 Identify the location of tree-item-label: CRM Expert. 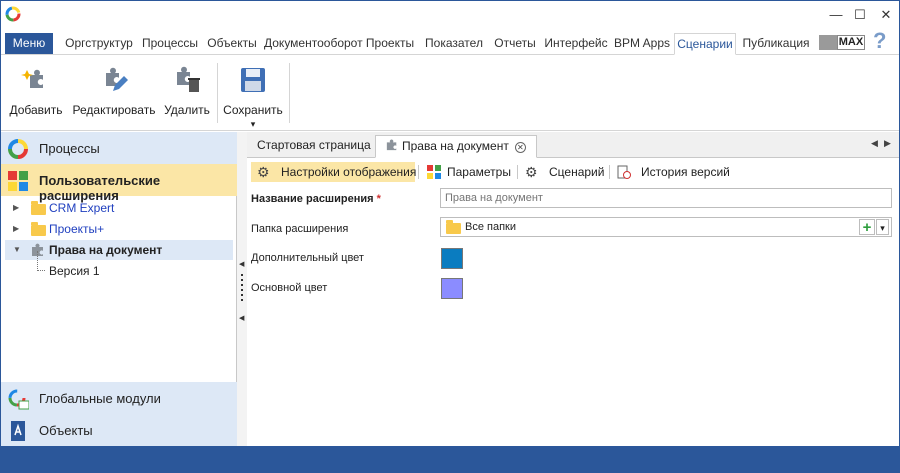
(82, 208).